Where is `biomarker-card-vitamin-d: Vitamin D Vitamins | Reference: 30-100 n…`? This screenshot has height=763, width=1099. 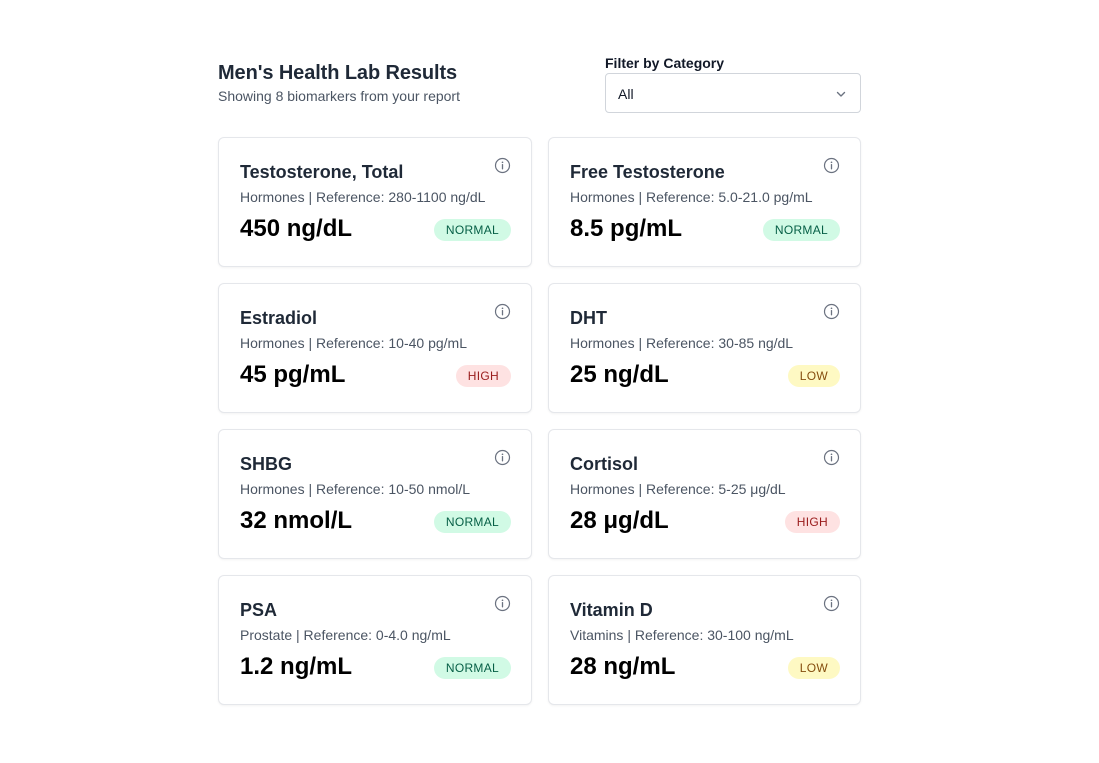 biomarker-card-vitamin-d: Vitamin D Vitamins | Reference: 30-100 n… is located at coordinates (704, 640).